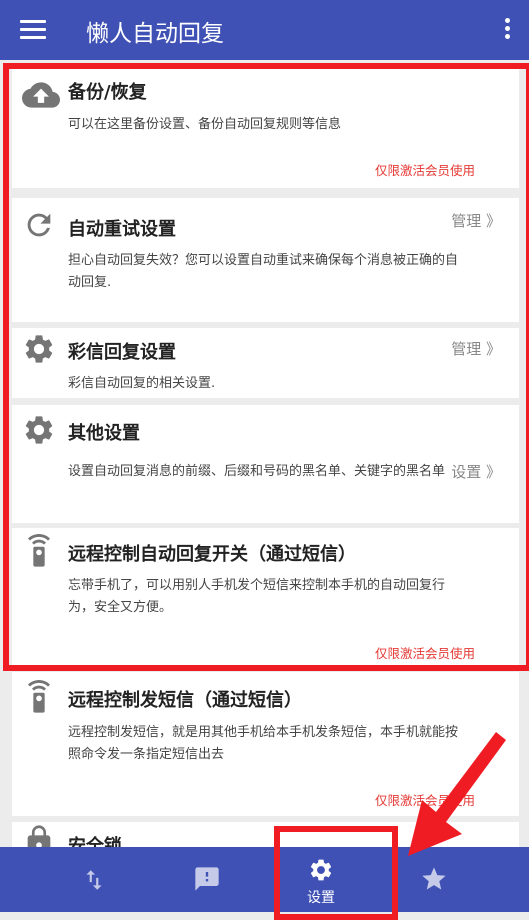 This screenshot has width=529, height=920. Describe the element at coordinates (122, 352) in the screenshot. I see `card-title: 彩信回复设置` at that location.